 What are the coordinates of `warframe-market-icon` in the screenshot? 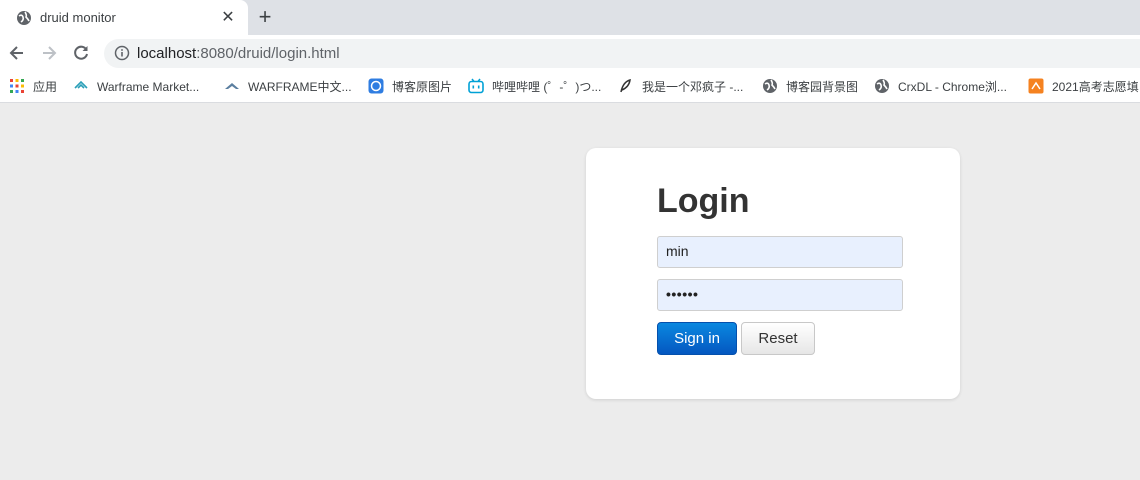 It's located at (81, 84).